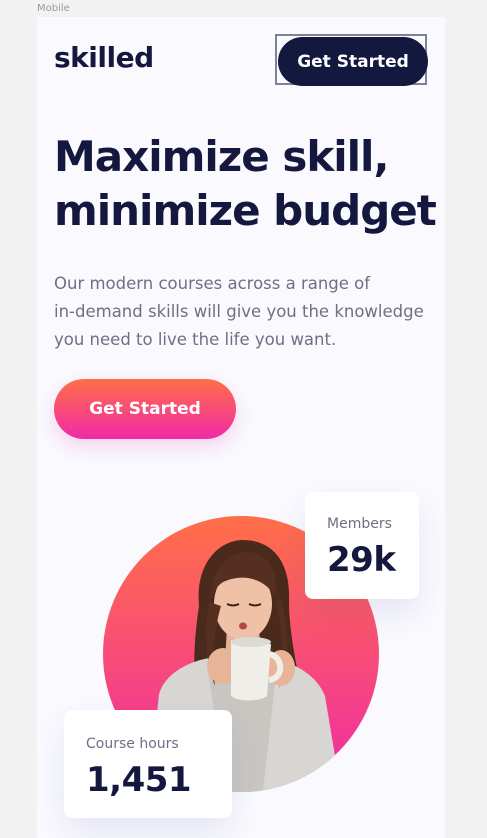 The image size is (487, 838). What do you see at coordinates (145, 409) in the screenshot?
I see `hero-get-started-button: Get Started` at bounding box center [145, 409].